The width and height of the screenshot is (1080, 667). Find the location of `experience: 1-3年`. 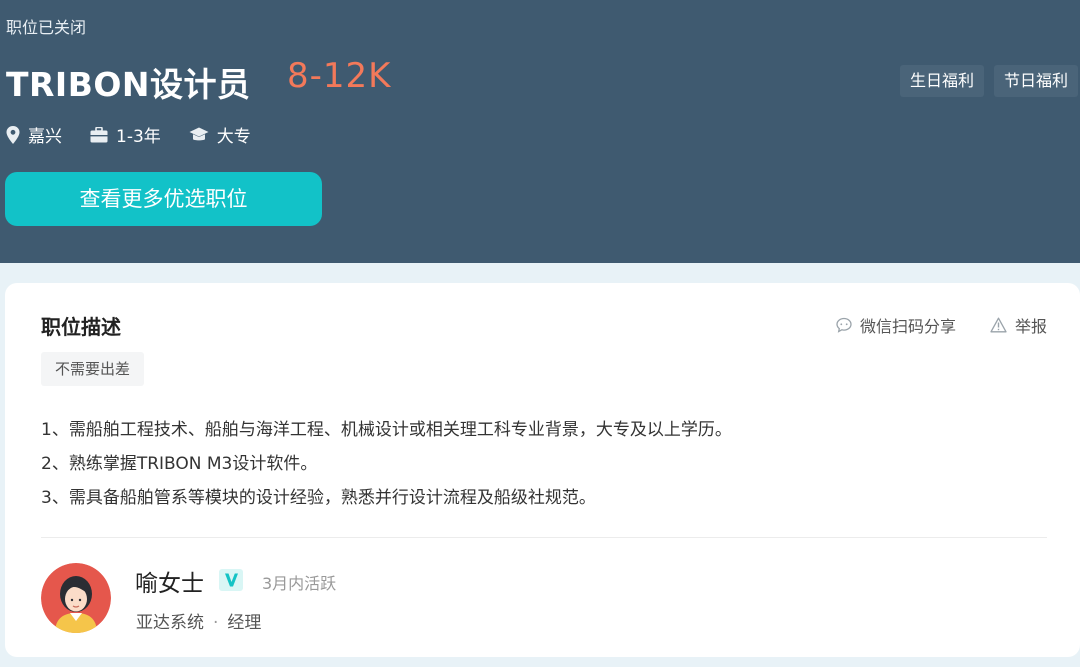

experience: 1-3年 is located at coordinates (125, 134).